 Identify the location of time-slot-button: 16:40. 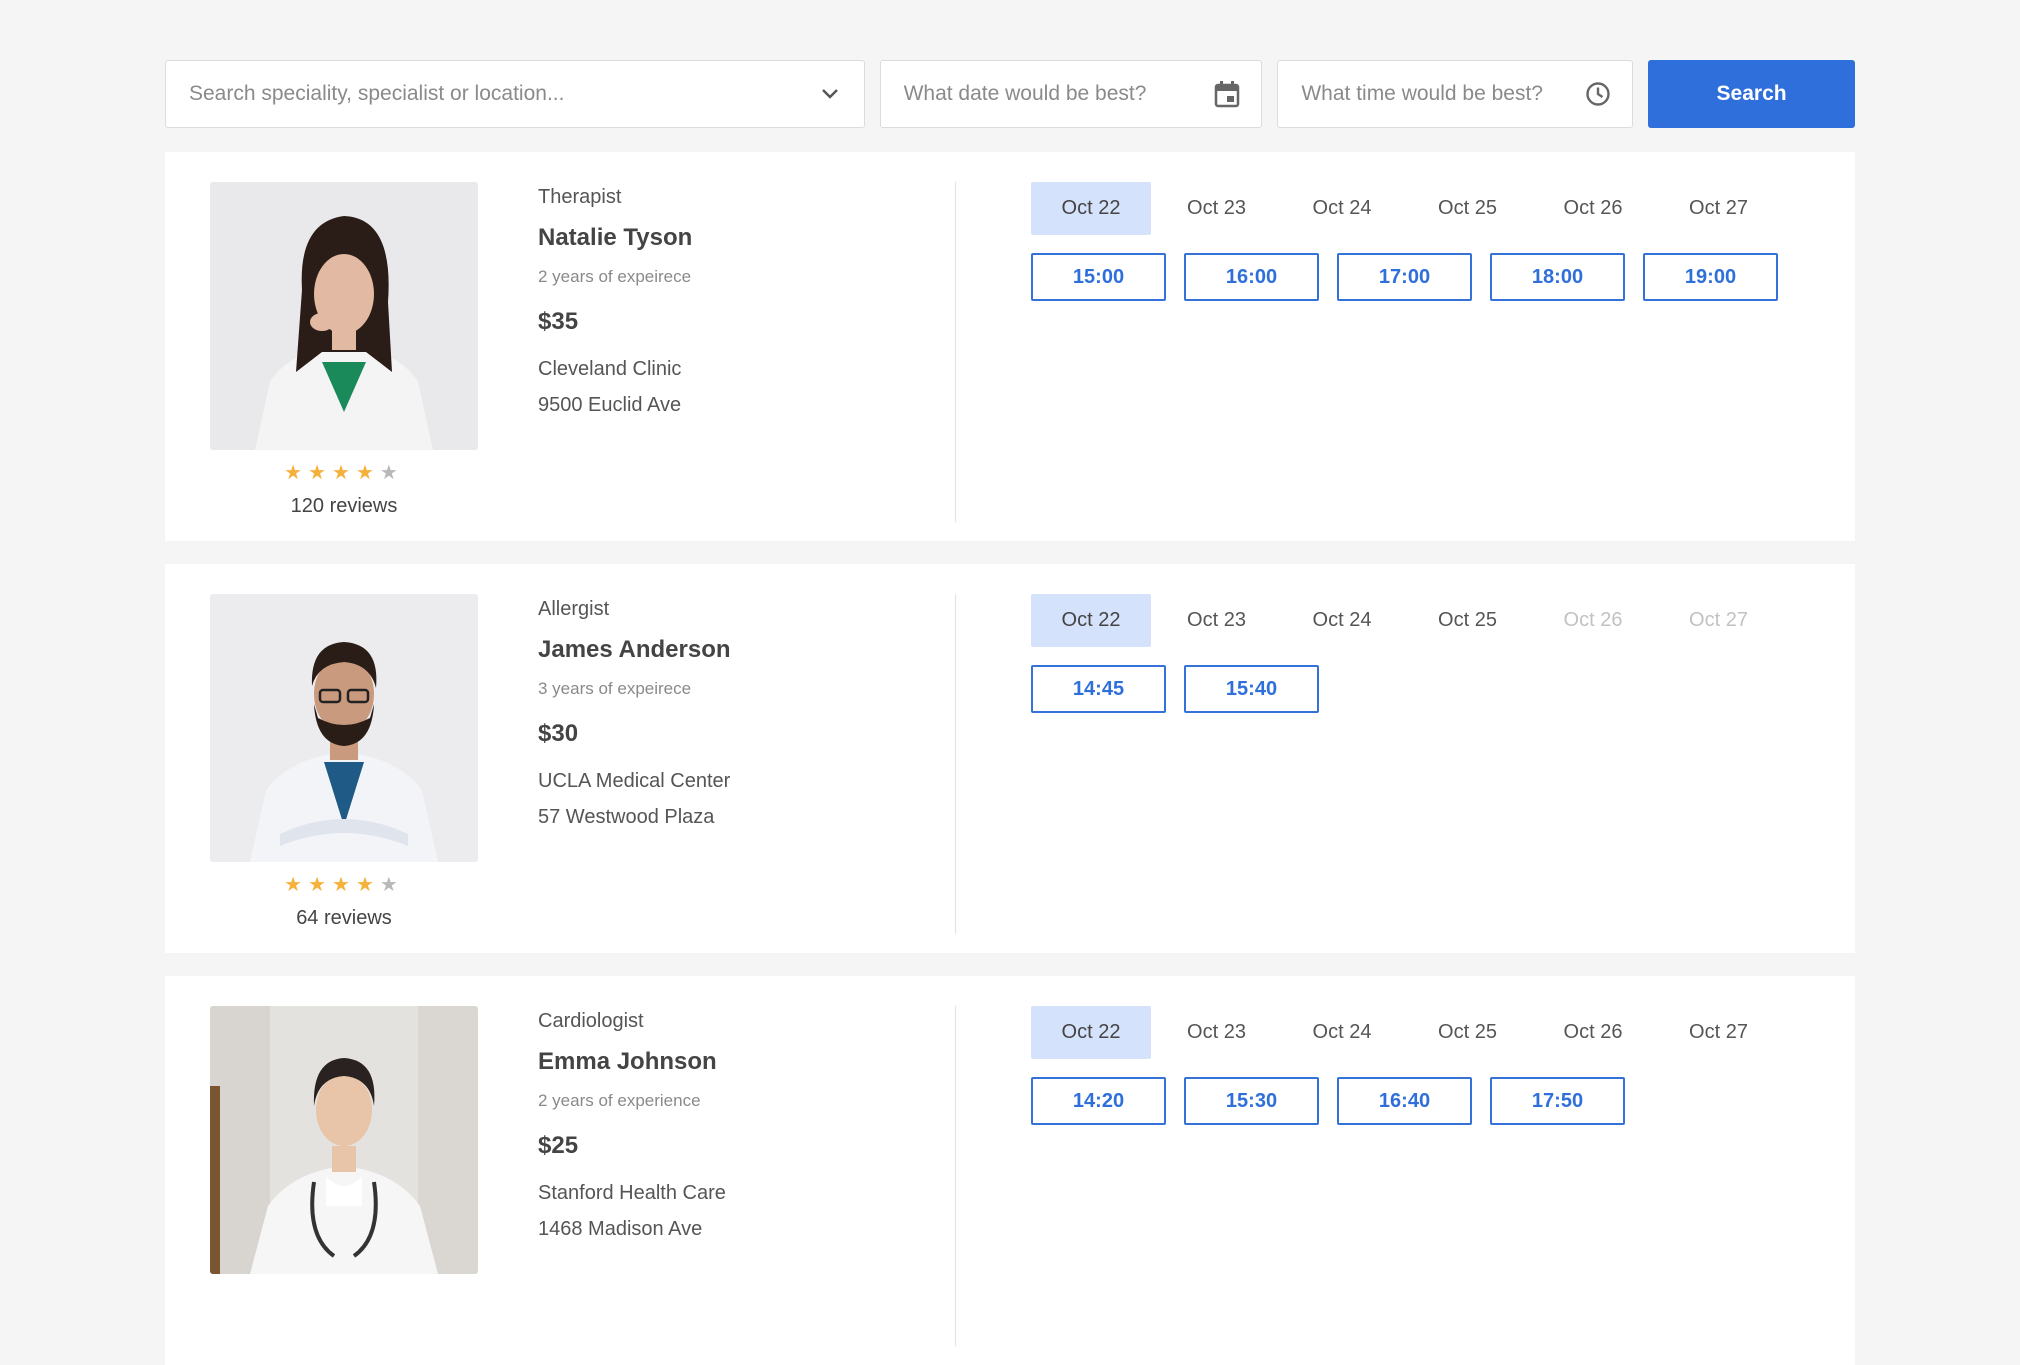
(1404, 1101).